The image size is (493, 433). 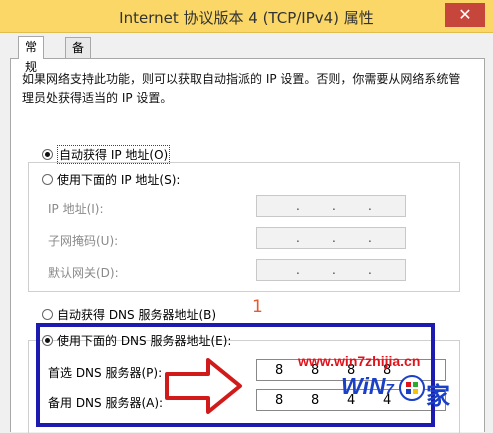 I want to click on radio-auto-dns: 自动获得 DNS 服务器地址(B), so click(x=129, y=314).